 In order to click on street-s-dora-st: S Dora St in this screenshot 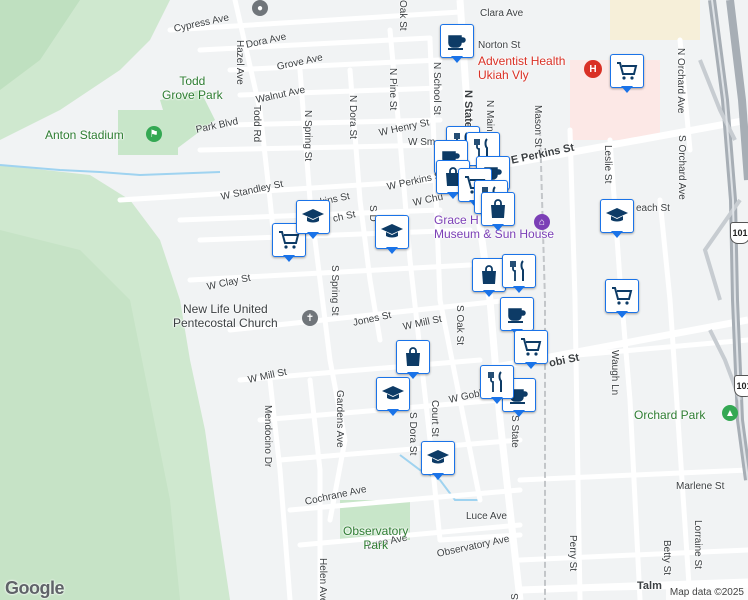, I will do `click(412, 434)`.